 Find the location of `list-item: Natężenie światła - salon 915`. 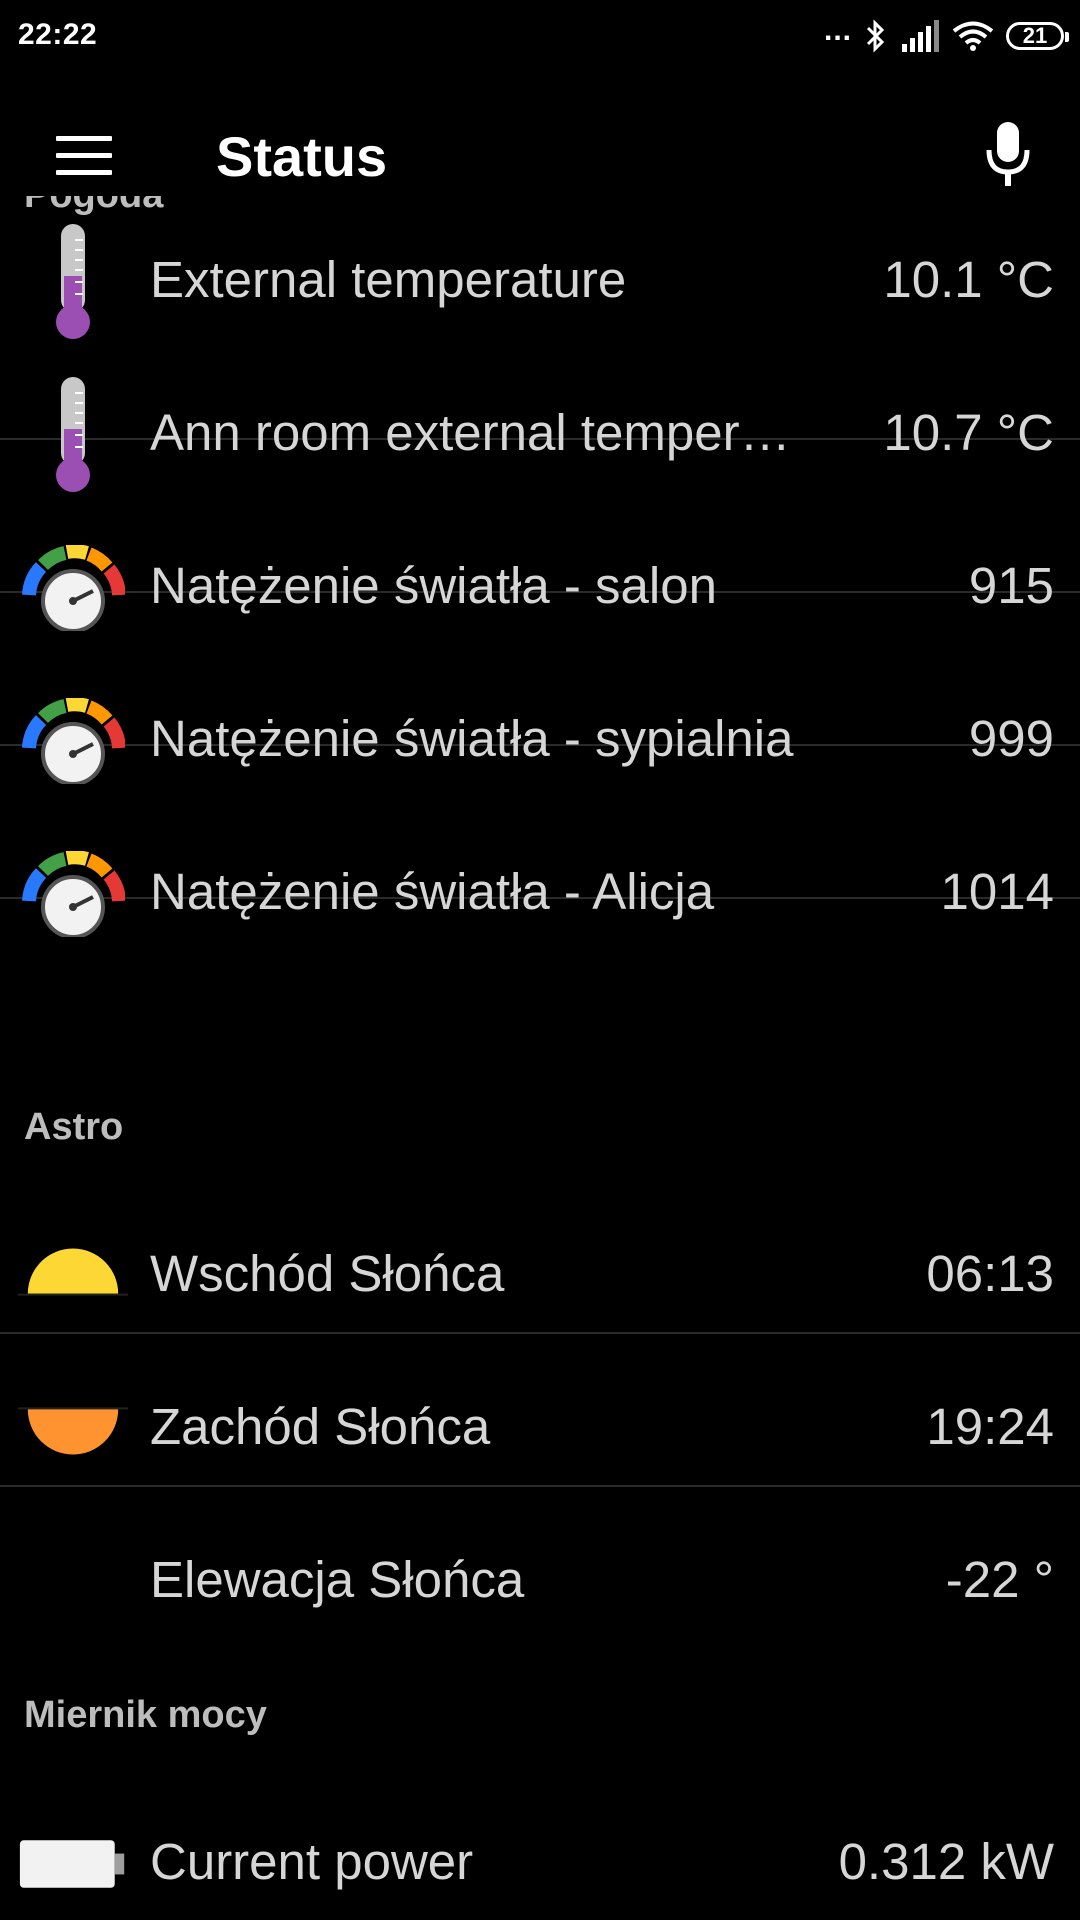

list-item: Natężenie światła - salon 915 is located at coordinates (540, 588).